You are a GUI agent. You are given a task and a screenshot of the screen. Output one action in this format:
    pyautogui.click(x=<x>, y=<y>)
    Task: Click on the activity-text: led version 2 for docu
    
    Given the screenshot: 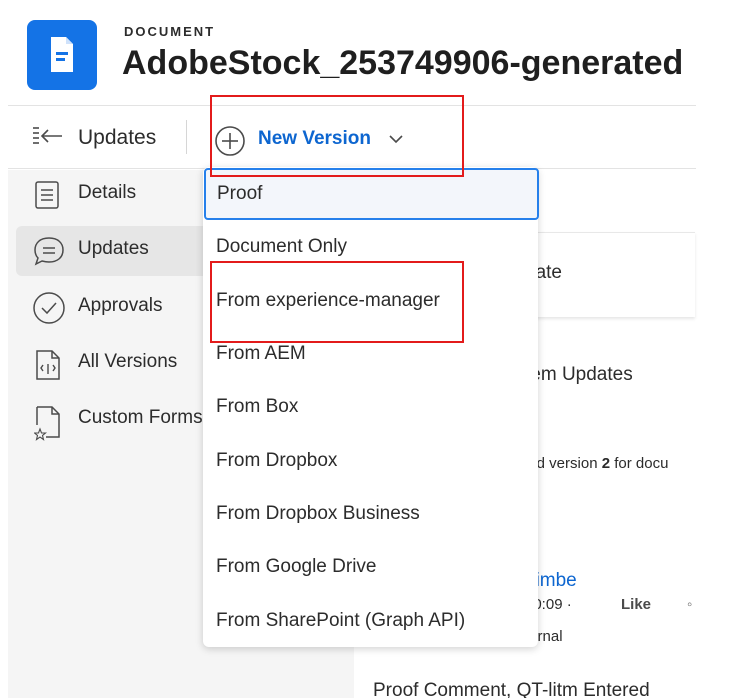 What is the action you would take?
    pyautogui.click(x=597, y=463)
    